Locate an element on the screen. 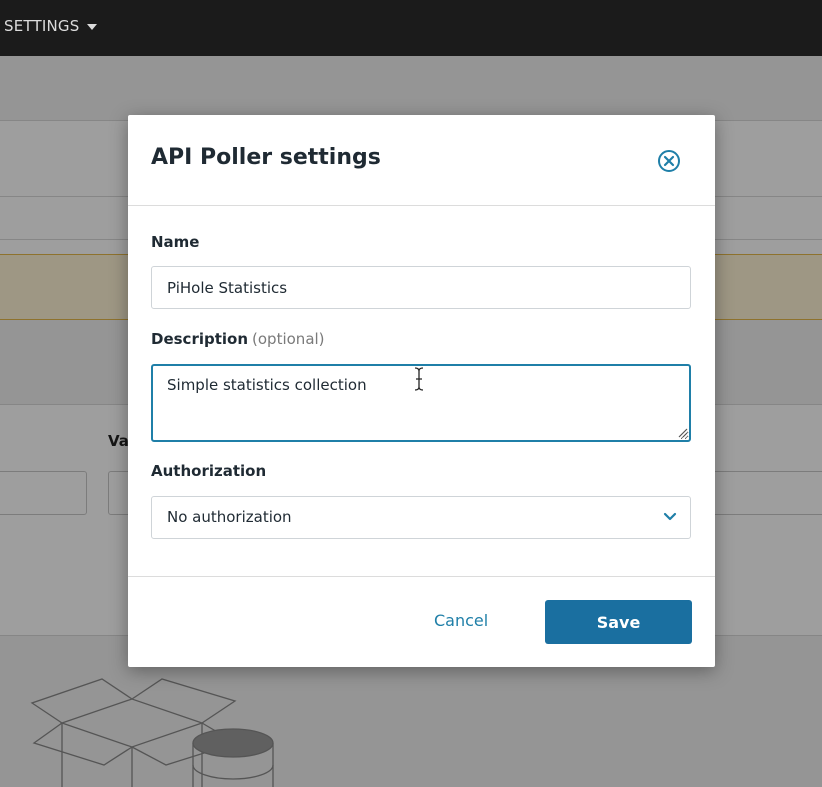 This screenshot has height=787, width=822. top-navigation-bar: SETTINGS is located at coordinates (411, 28).